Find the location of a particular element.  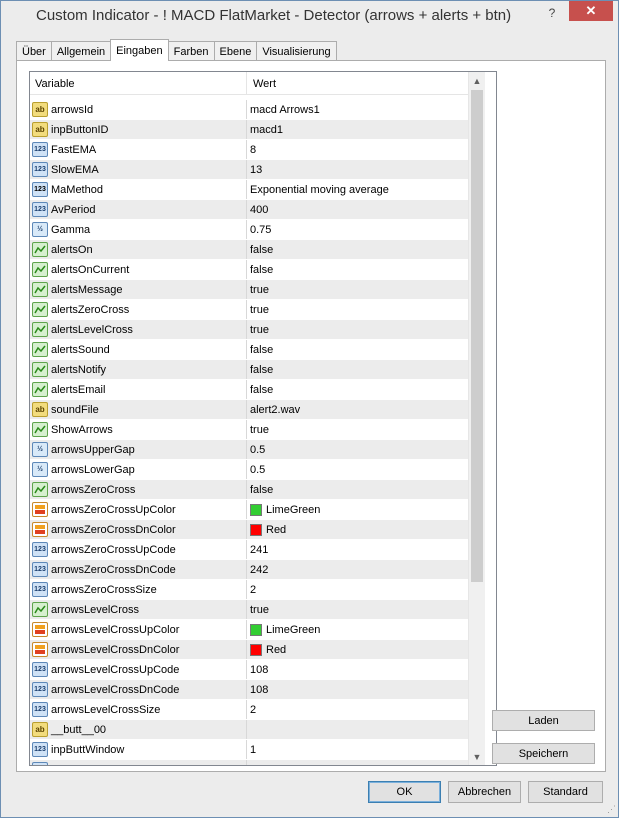

ok-button: OK is located at coordinates (404, 792).